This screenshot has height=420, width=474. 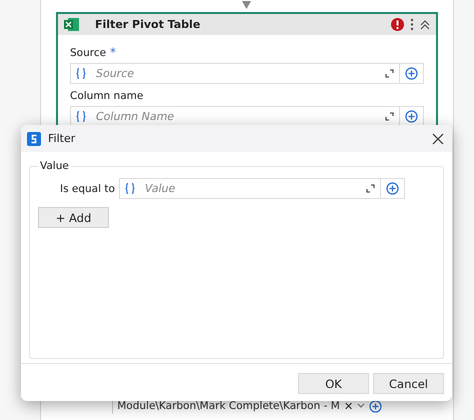 What do you see at coordinates (73, 217) in the screenshot?
I see `add-condition-button: + Add` at bounding box center [73, 217].